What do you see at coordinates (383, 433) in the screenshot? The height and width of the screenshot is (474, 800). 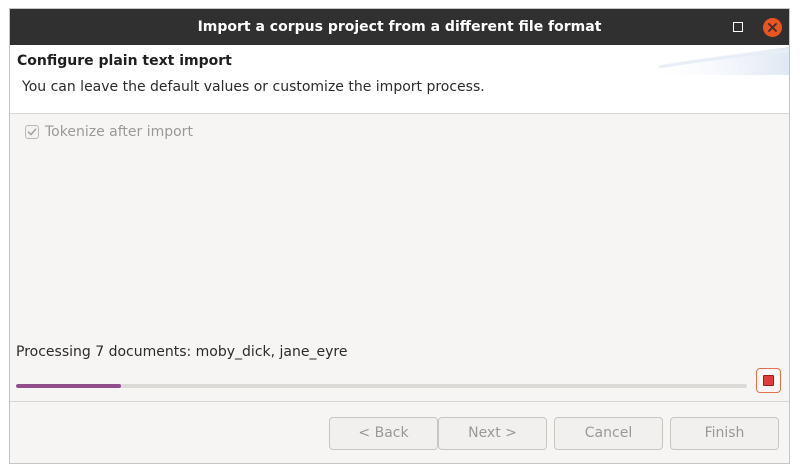 I see `back-button: < Back` at bounding box center [383, 433].